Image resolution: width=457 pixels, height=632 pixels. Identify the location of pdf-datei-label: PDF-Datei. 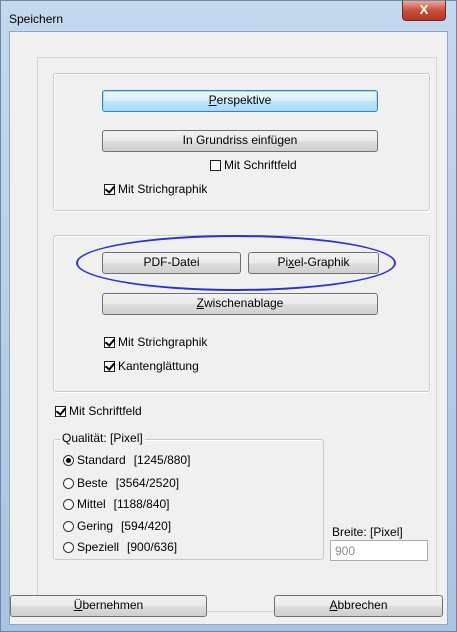
(171, 262).